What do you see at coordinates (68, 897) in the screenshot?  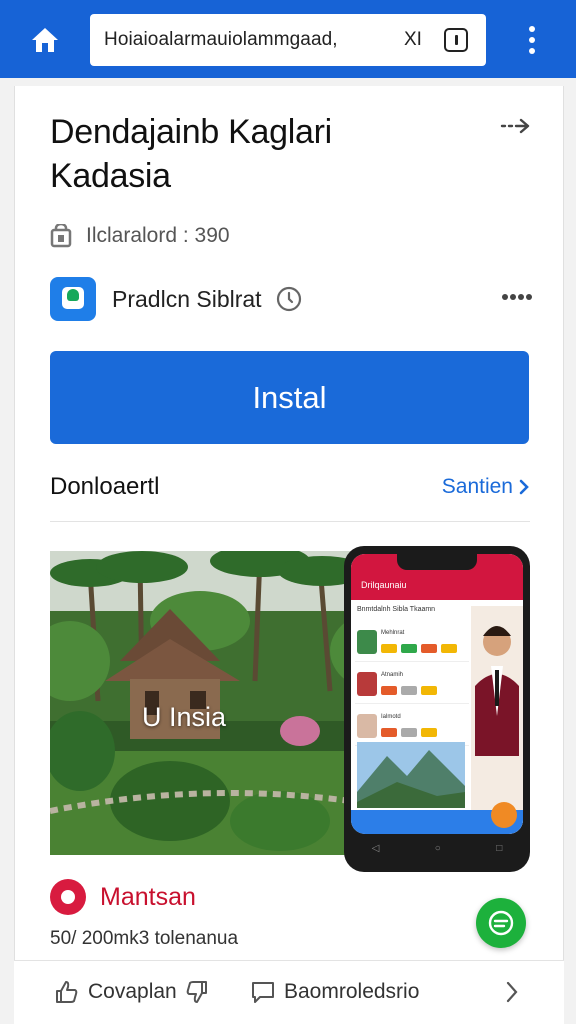 I see `brand-logo` at bounding box center [68, 897].